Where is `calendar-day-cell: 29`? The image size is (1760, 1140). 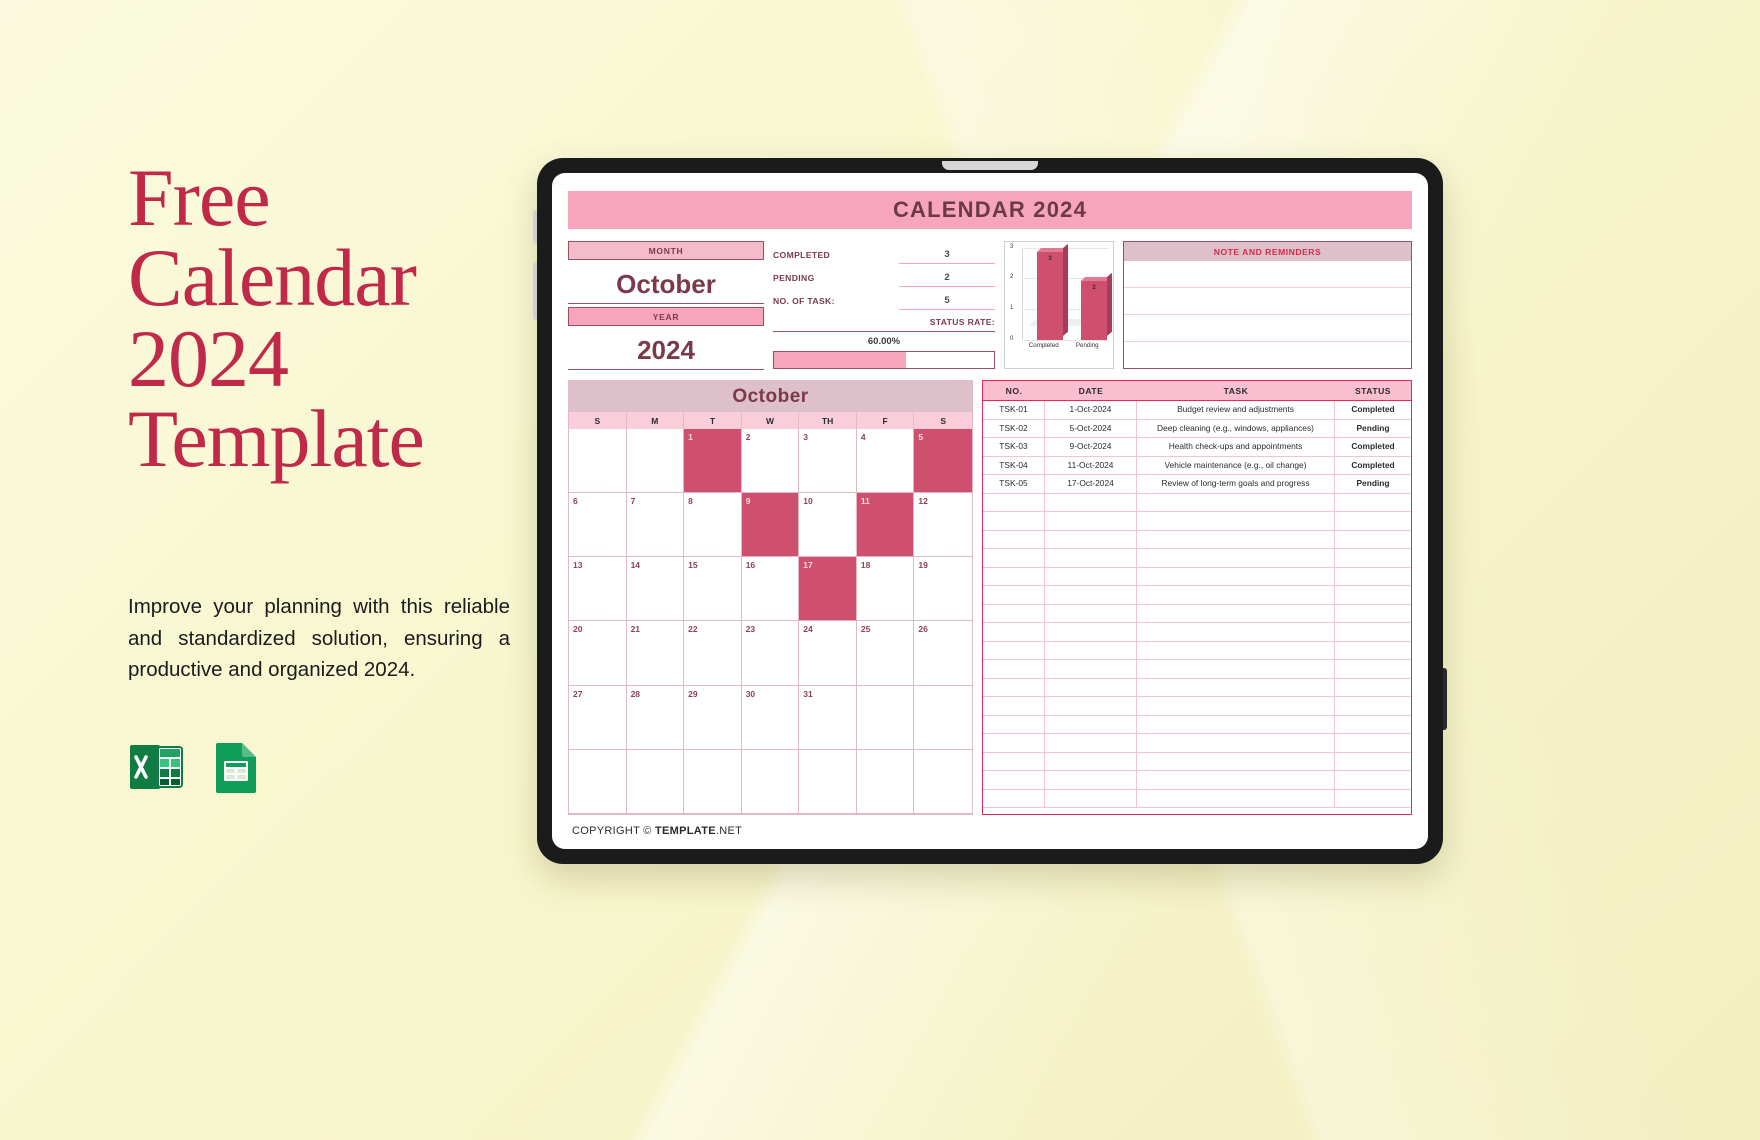
calendar-day-cell: 29 is located at coordinates (713, 717).